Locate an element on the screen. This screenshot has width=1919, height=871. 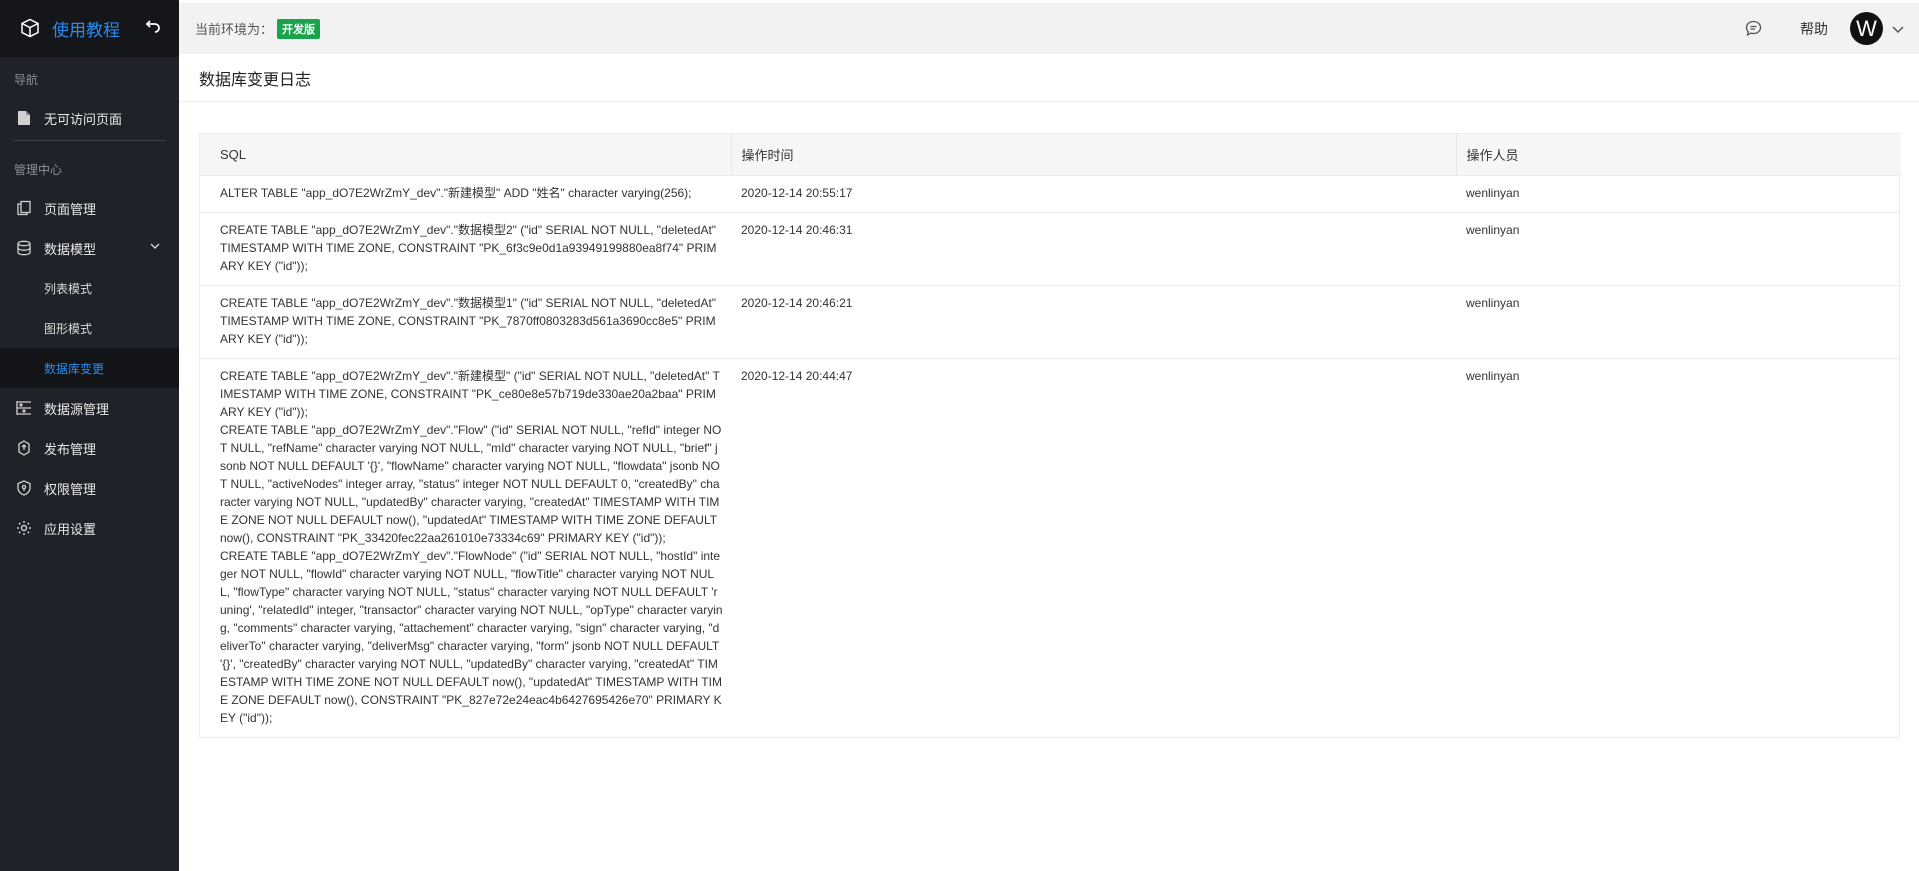
app-brand: 使用教程 is located at coordinates (89, 28).